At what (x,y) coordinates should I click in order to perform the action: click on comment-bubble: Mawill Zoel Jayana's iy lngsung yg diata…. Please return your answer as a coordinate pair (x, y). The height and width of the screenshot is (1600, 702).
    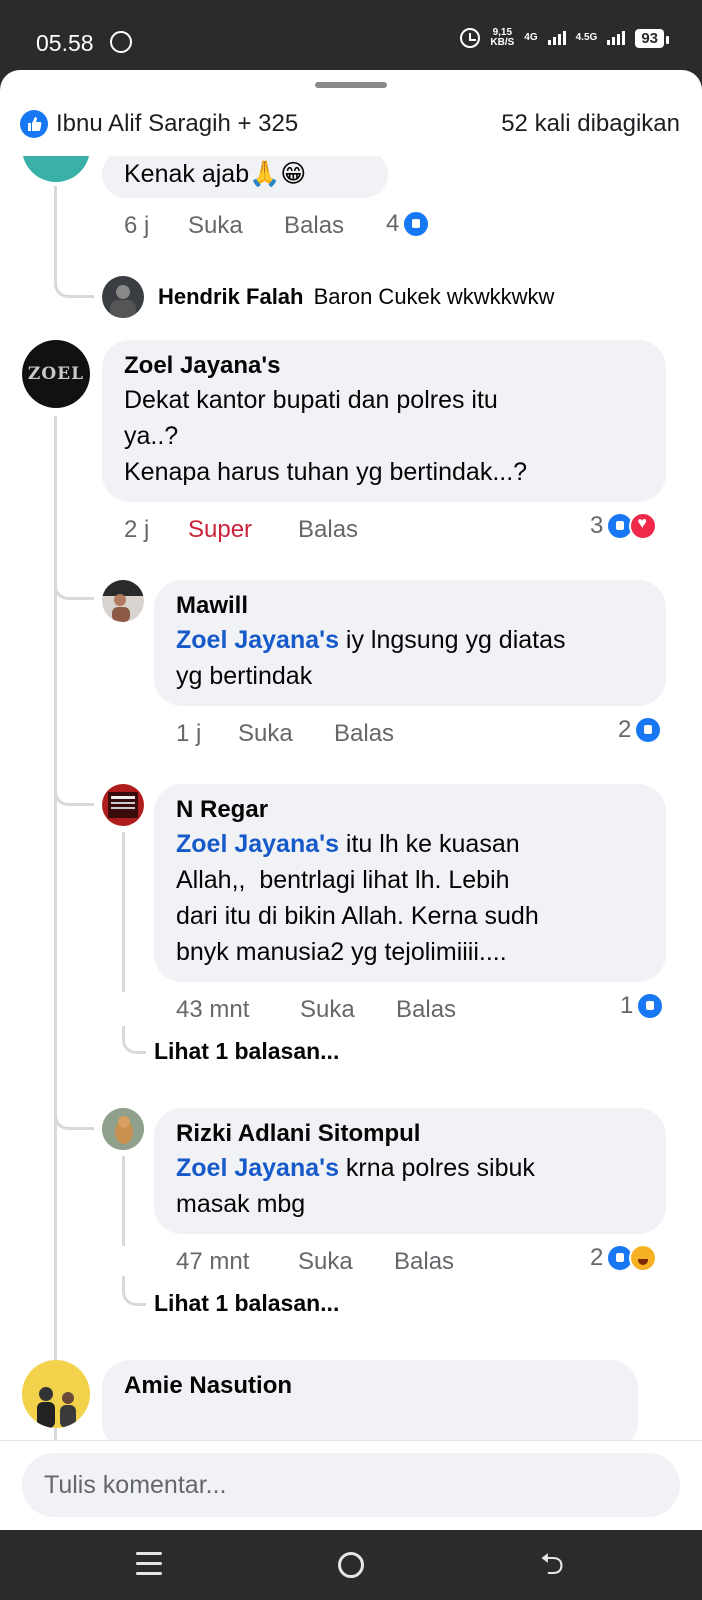
    Looking at the image, I should click on (410, 643).